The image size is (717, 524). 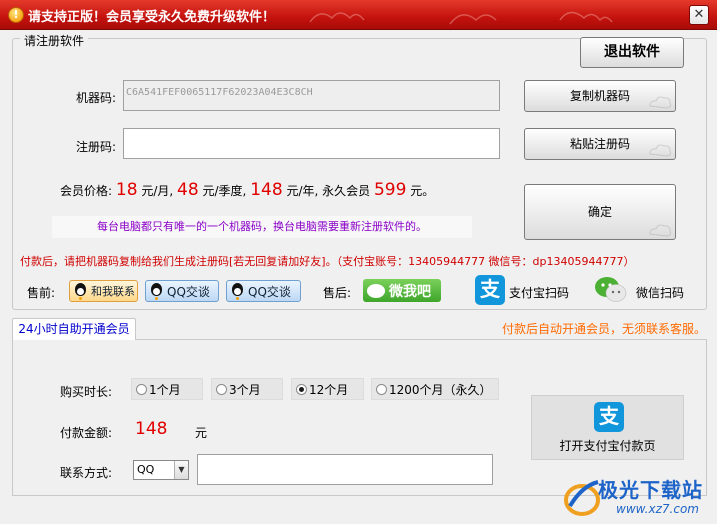 I want to click on duration-label: 购买时长:, so click(x=86, y=392).